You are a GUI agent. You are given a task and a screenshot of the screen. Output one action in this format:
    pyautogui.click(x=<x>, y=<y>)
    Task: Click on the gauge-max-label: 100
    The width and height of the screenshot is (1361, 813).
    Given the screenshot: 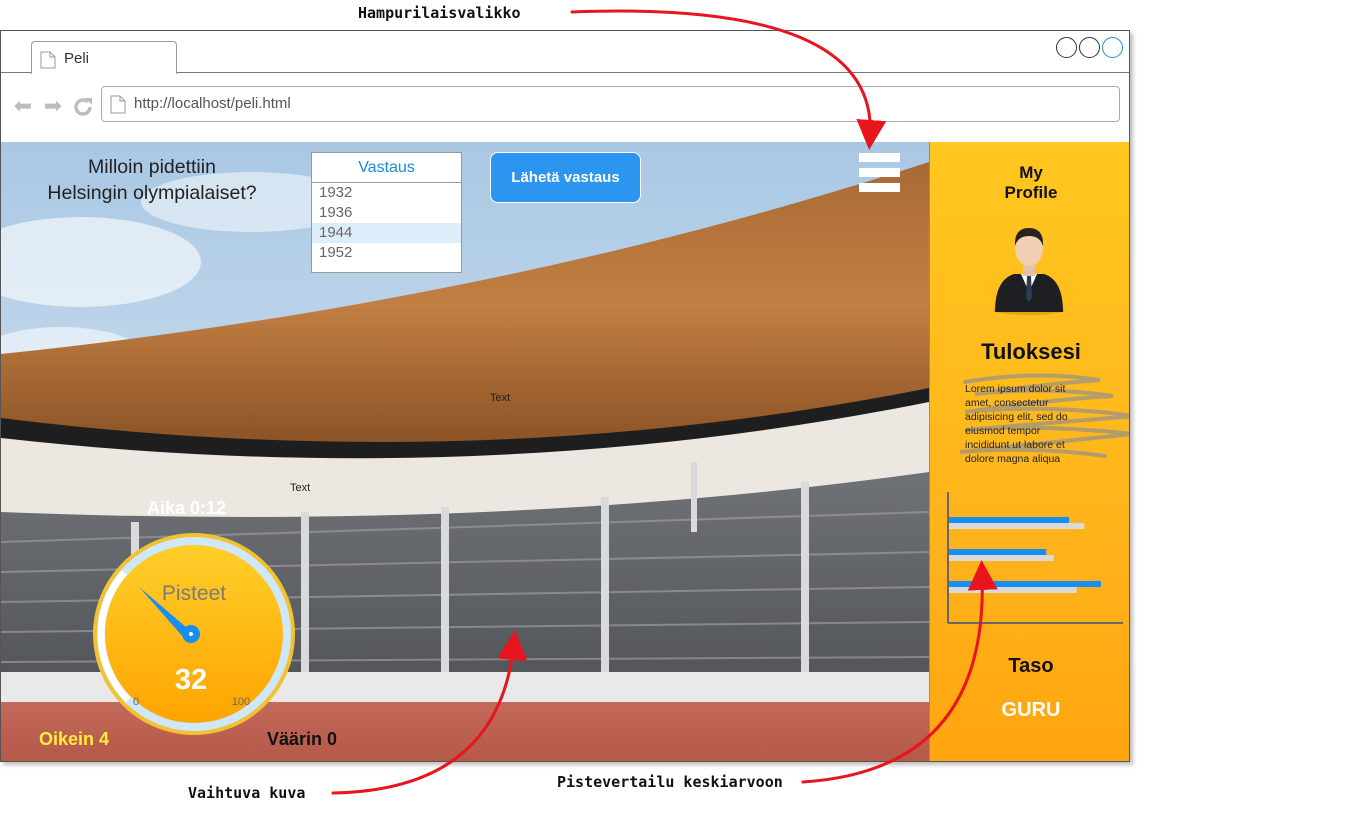 What is the action you would take?
    pyautogui.click(x=241, y=702)
    